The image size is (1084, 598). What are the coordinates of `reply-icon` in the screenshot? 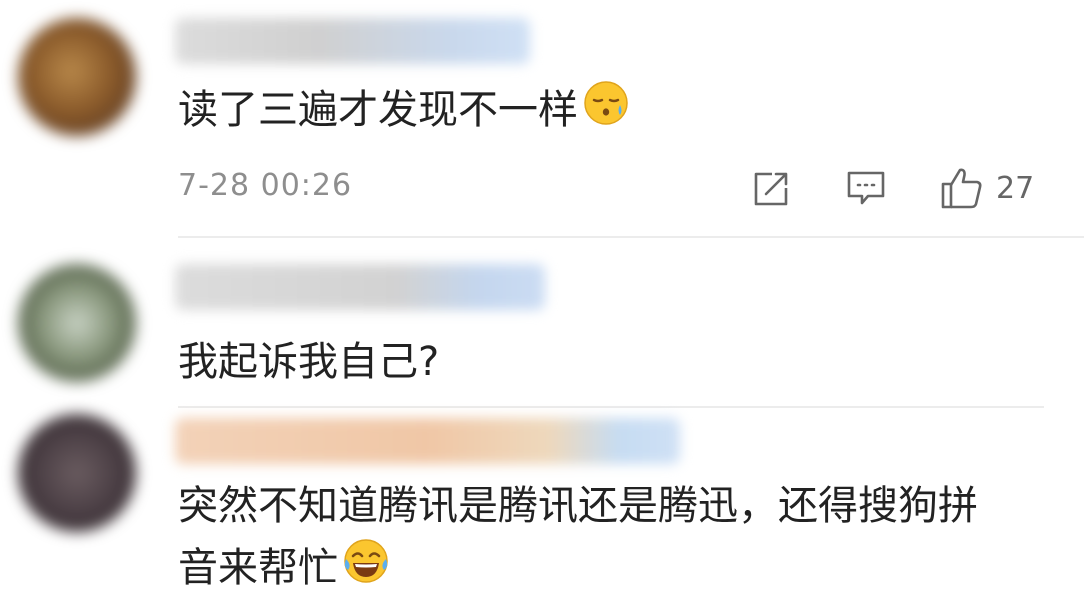 It's located at (866, 188).